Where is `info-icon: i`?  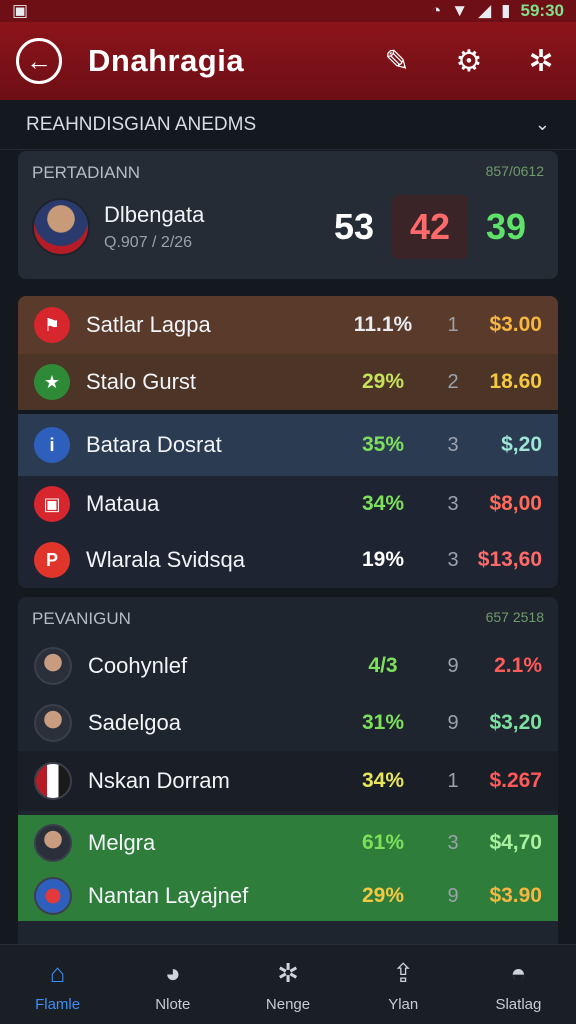
info-icon: i is located at coordinates (52, 445).